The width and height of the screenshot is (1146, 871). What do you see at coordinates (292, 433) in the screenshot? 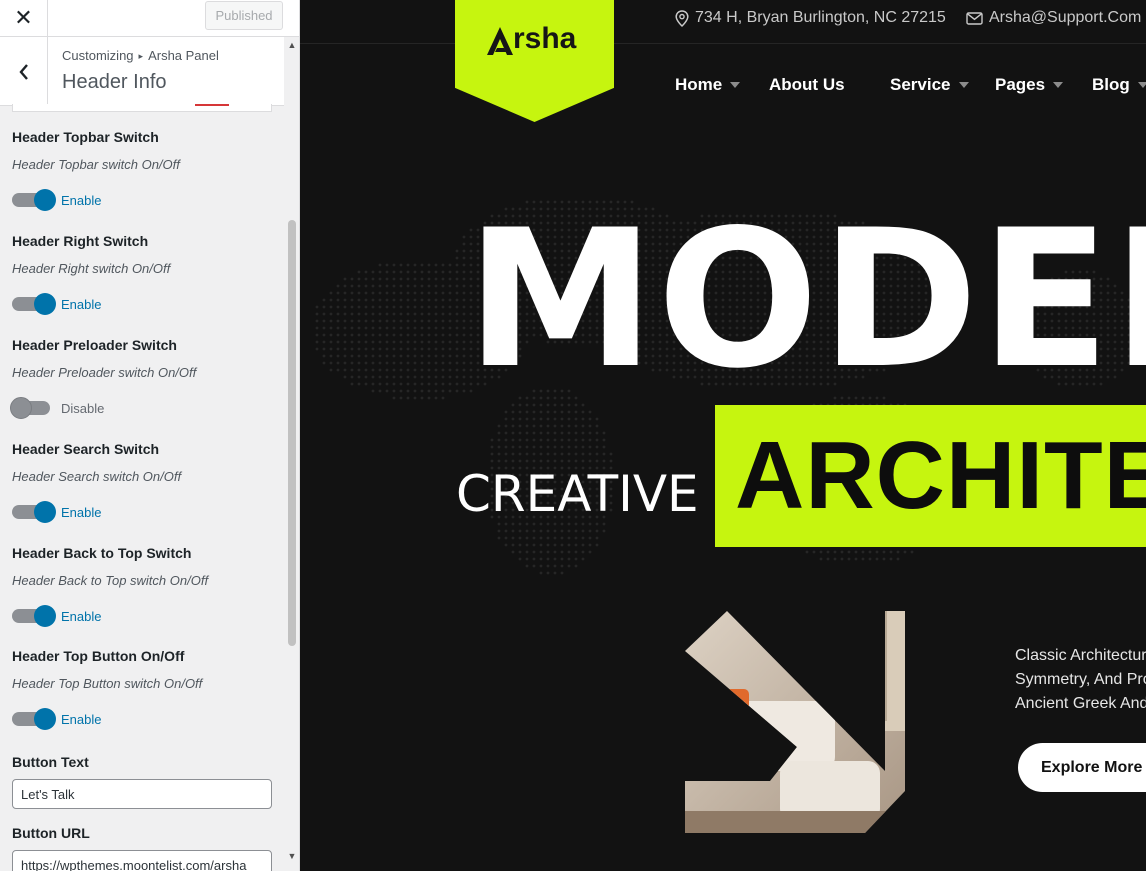
I see `scrollbar-thumb` at bounding box center [292, 433].